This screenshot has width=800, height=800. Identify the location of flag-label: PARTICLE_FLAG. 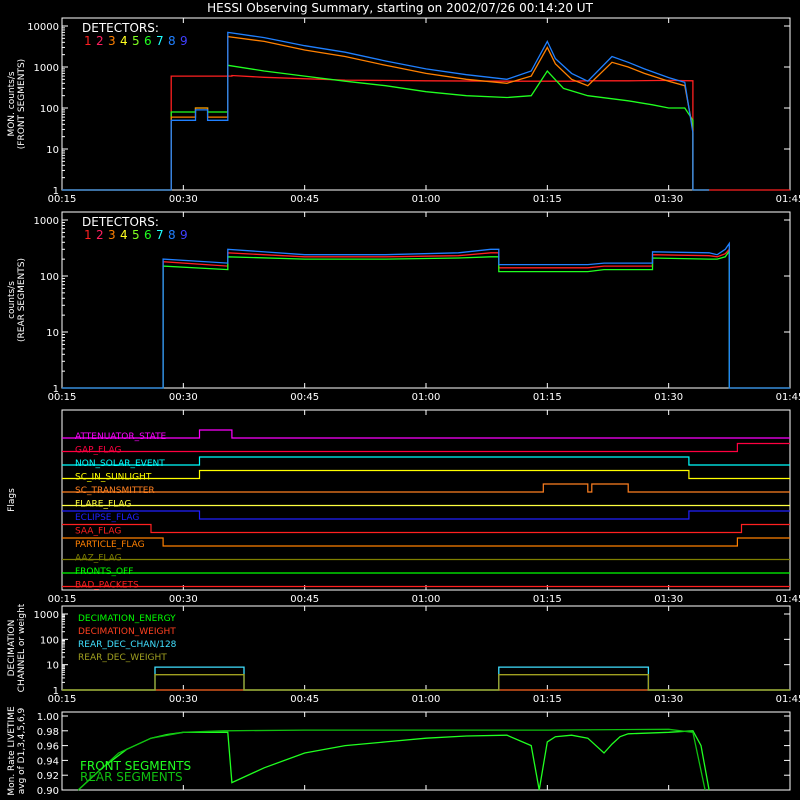
(110, 545).